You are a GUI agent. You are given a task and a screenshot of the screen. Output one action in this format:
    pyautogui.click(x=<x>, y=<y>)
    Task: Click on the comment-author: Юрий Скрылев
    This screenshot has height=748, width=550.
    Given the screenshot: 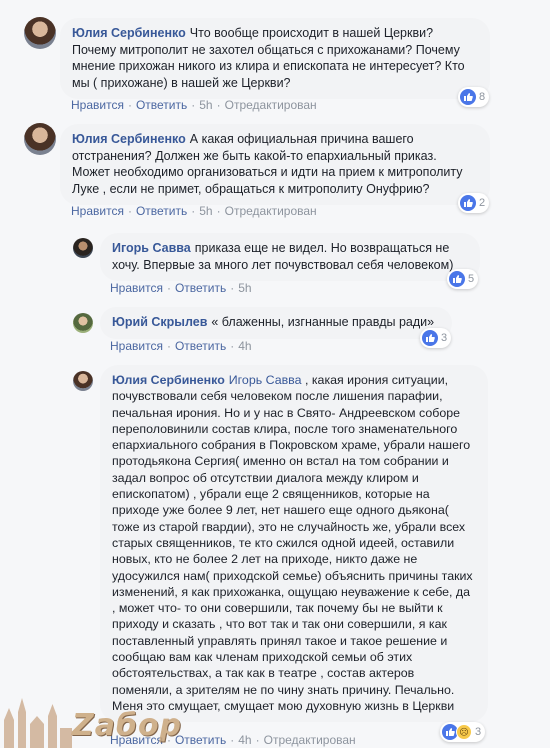 What is the action you would take?
    pyautogui.click(x=159, y=322)
    